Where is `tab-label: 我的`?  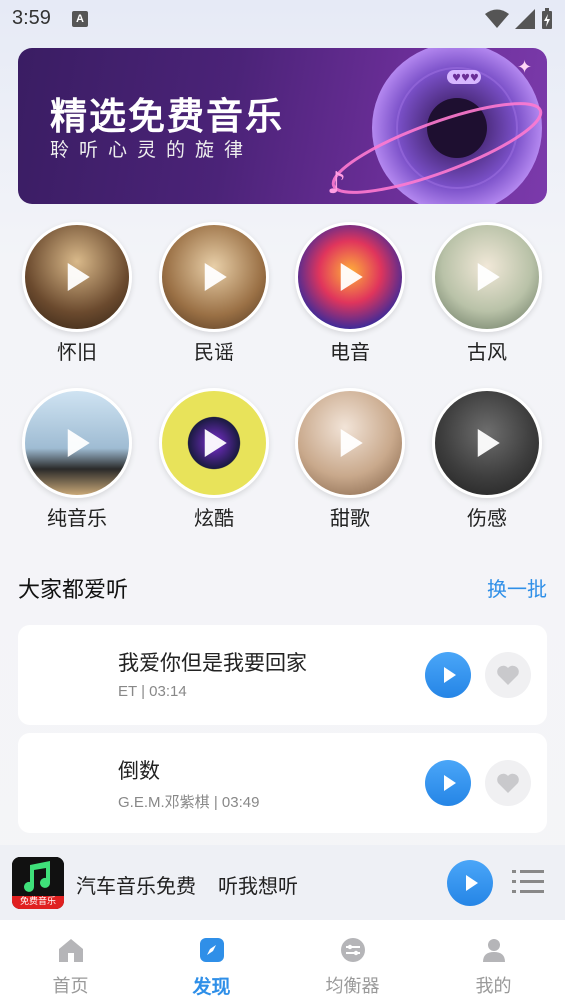 tab-label: 我的 is located at coordinates (493, 986).